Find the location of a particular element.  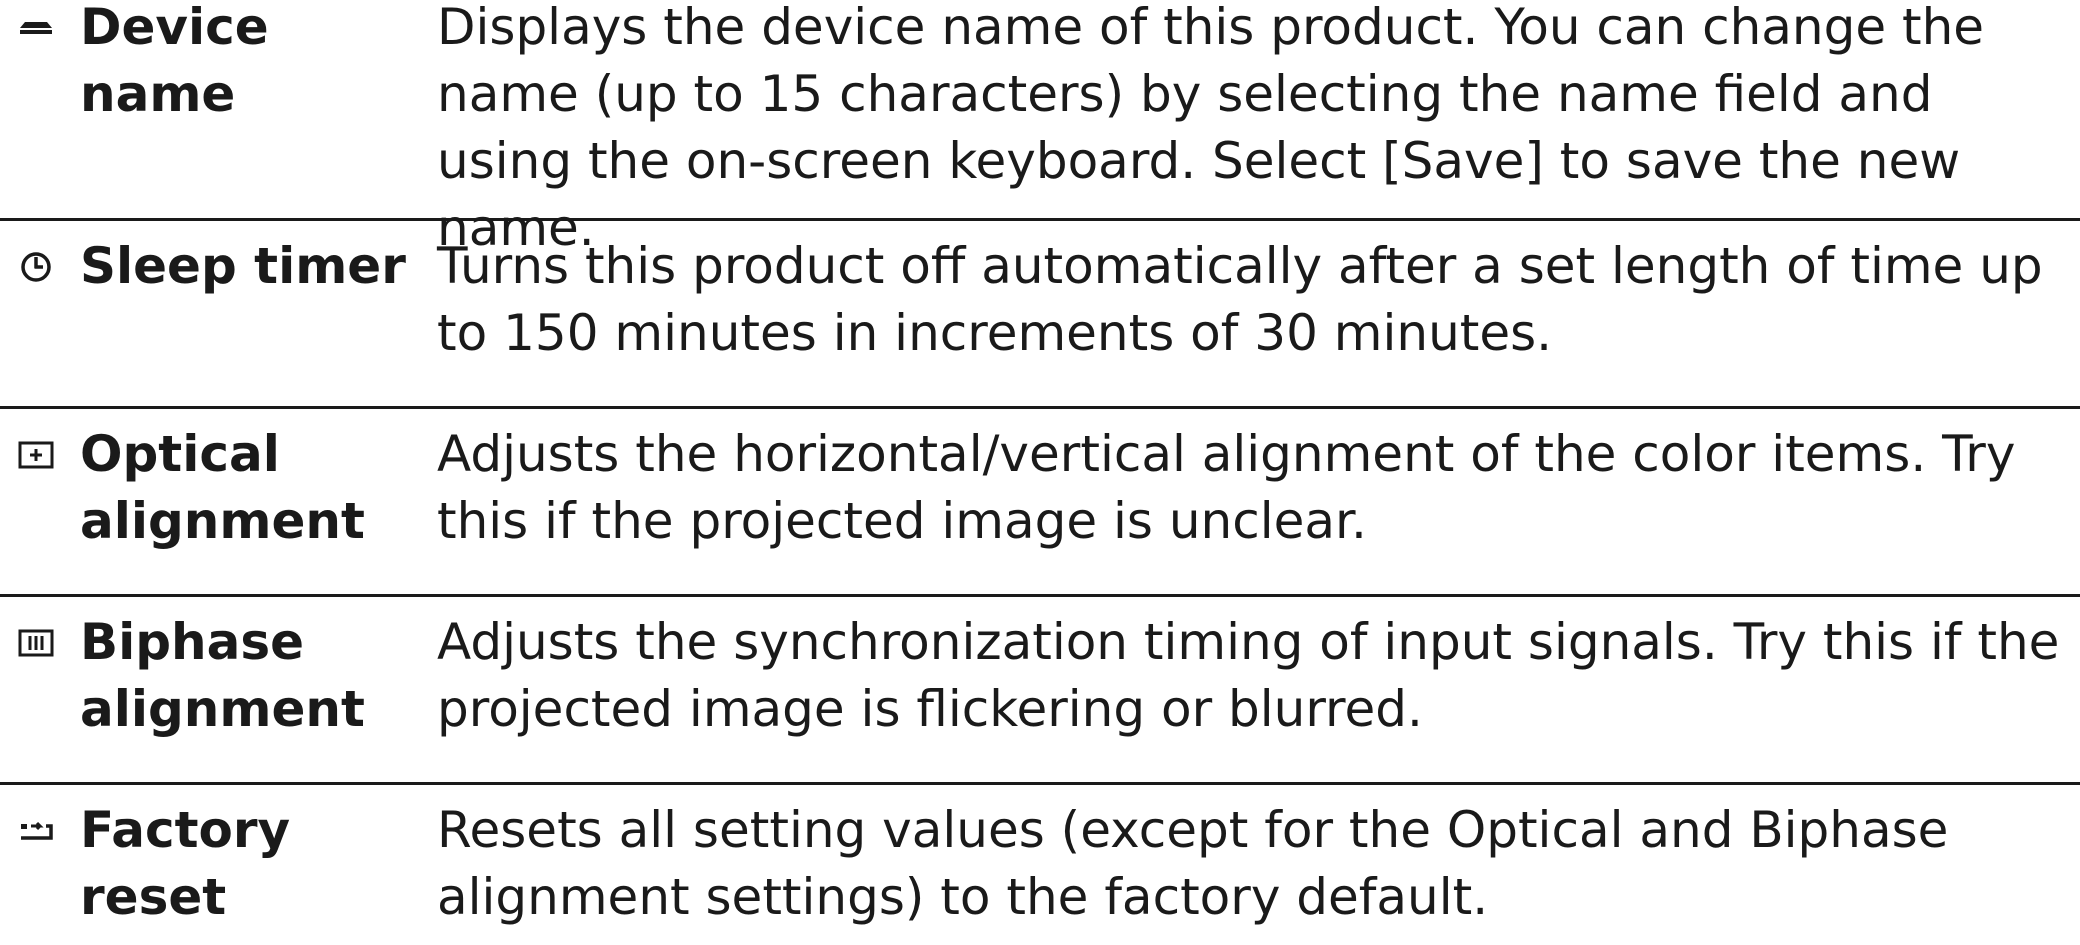

setting-term-label: Device name is located at coordinates (174, 61).